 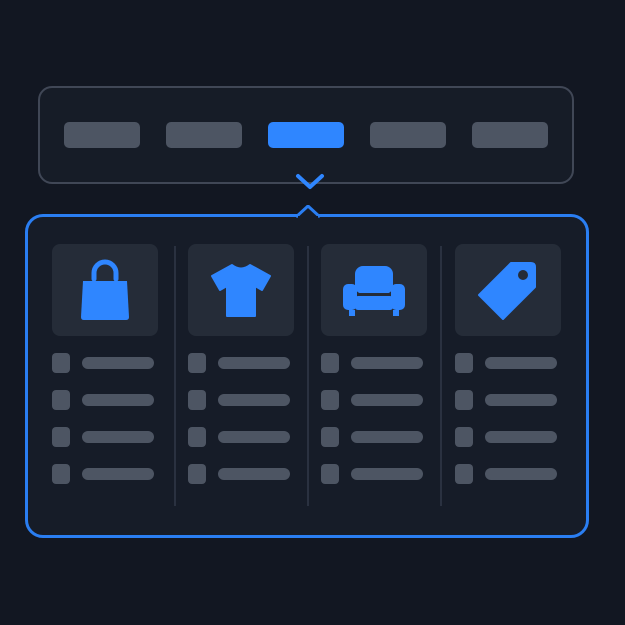 I want to click on menu-column-furniture, so click(x=376, y=364).